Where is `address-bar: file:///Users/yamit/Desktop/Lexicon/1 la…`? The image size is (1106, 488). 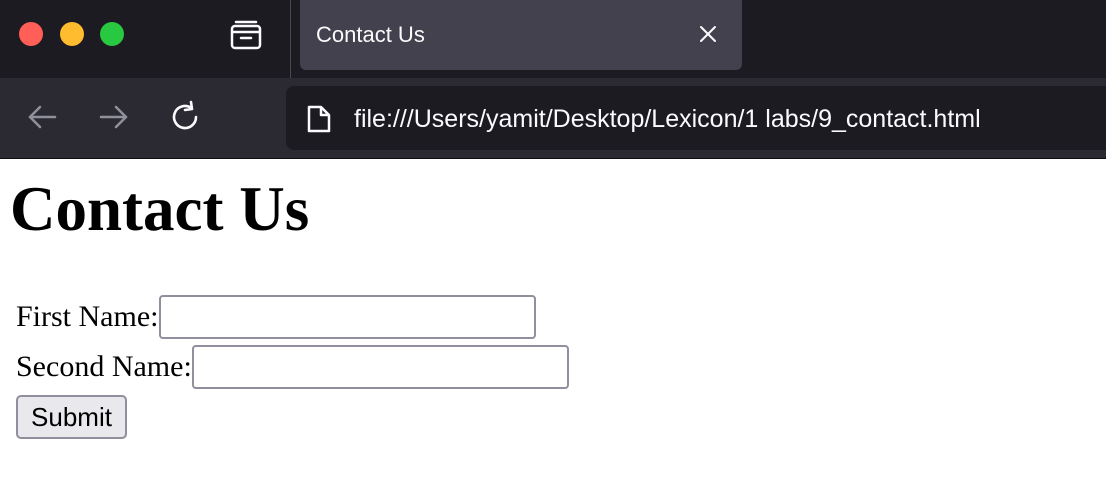
address-bar: file:///Users/yamit/Desktop/Lexicon/1 la… is located at coordinates (696, 118).